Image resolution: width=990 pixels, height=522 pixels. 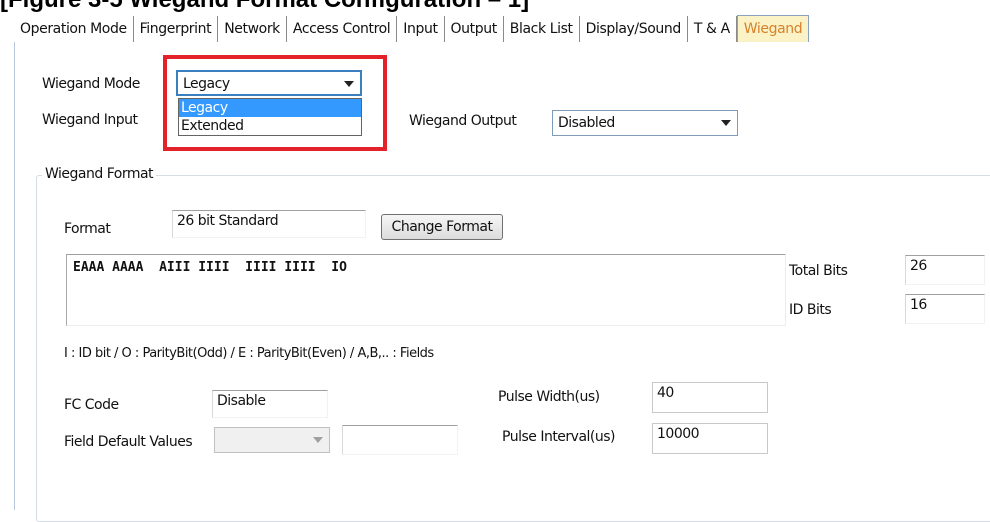 I want to click on id-bits-label: ID Bits, so click(x=810, y=310).